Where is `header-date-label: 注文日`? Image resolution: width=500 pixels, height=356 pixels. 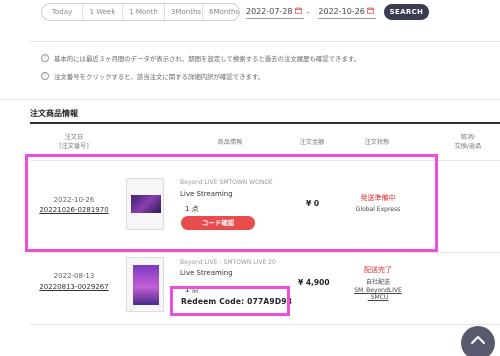 header-date-label: 注文日 is located at coordinates (74, 137).